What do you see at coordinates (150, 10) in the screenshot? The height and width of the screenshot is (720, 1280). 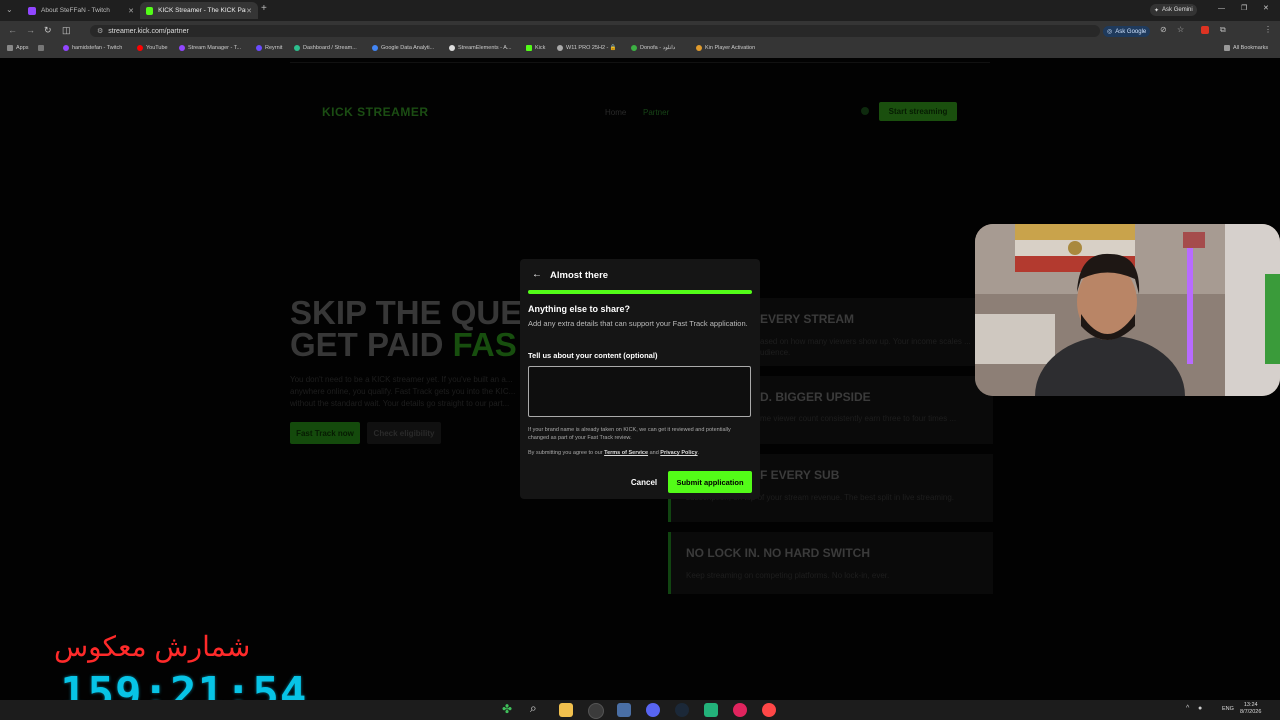 I see `kick-icon` at bounding box center [150, 10].